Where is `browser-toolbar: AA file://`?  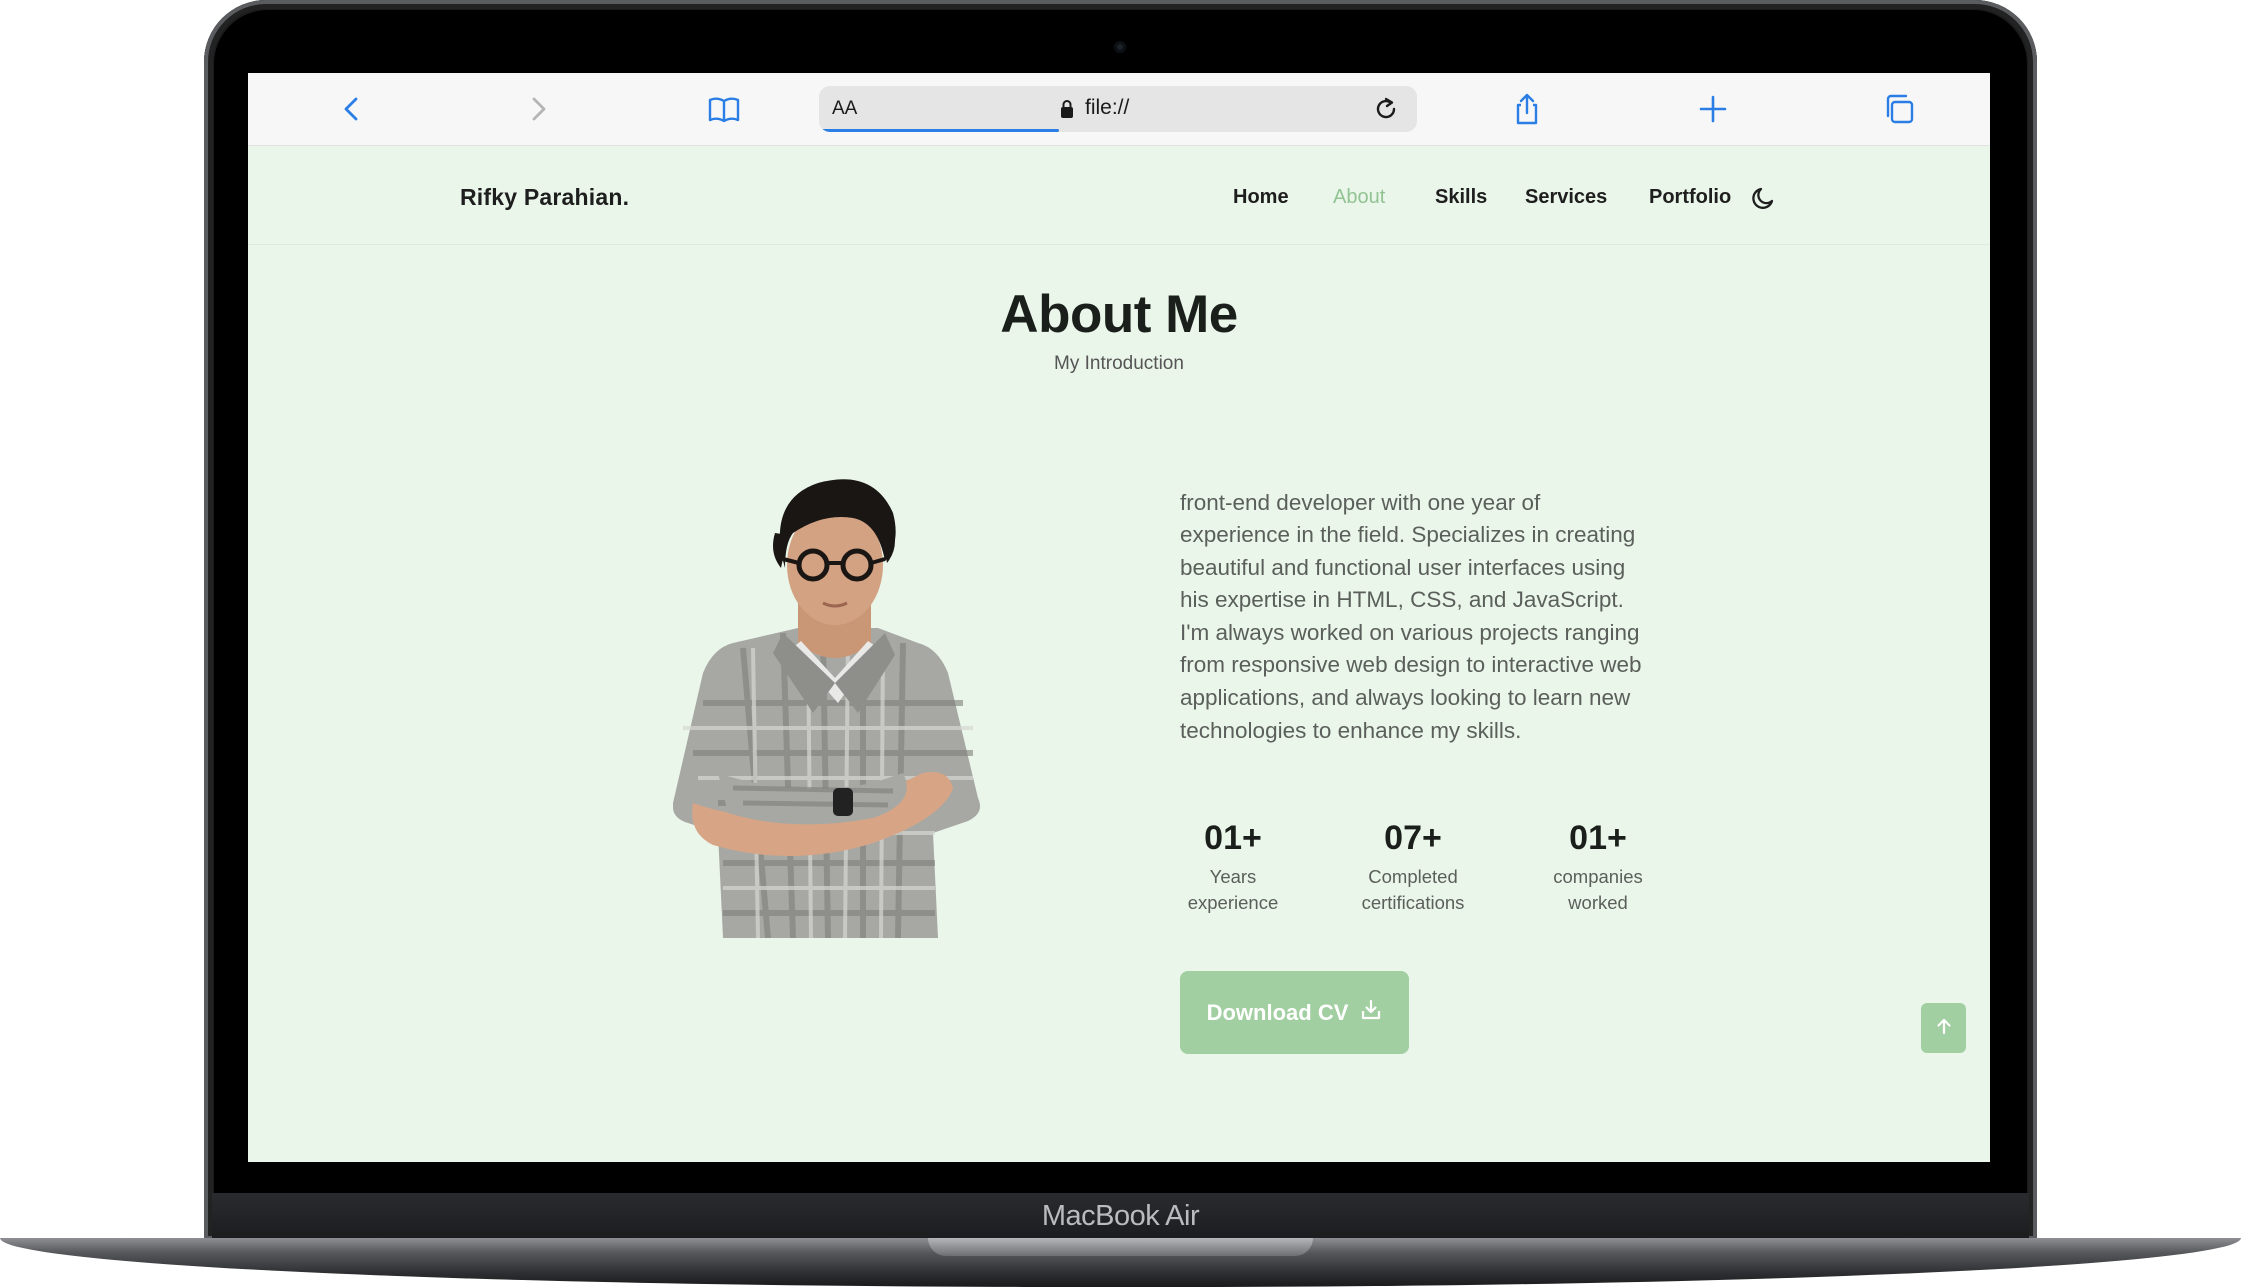
browser-toolbar: AA file:// is located at coordinates (1119, 109).